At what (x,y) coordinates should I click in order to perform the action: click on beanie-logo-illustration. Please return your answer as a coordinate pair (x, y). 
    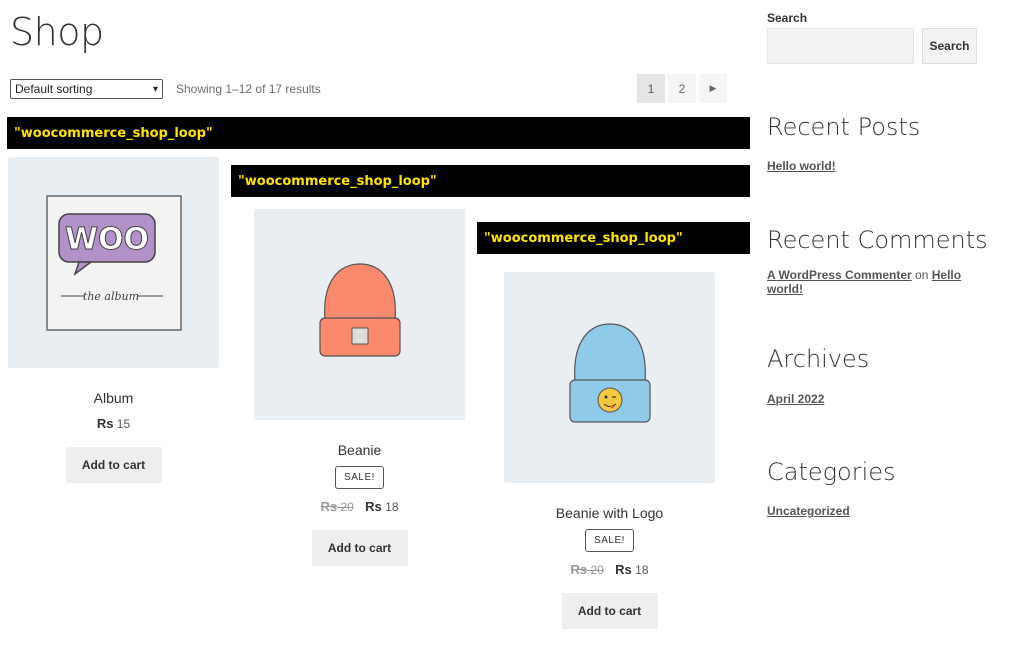
    Looking at the image, I should click on (609, 373).